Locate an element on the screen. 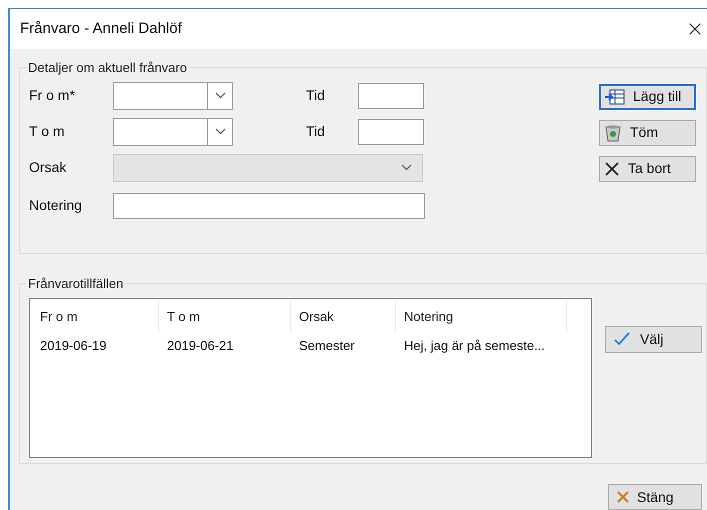 The image size is (707, 510). reason-label: Orsak is located at coordinates (48, 167).